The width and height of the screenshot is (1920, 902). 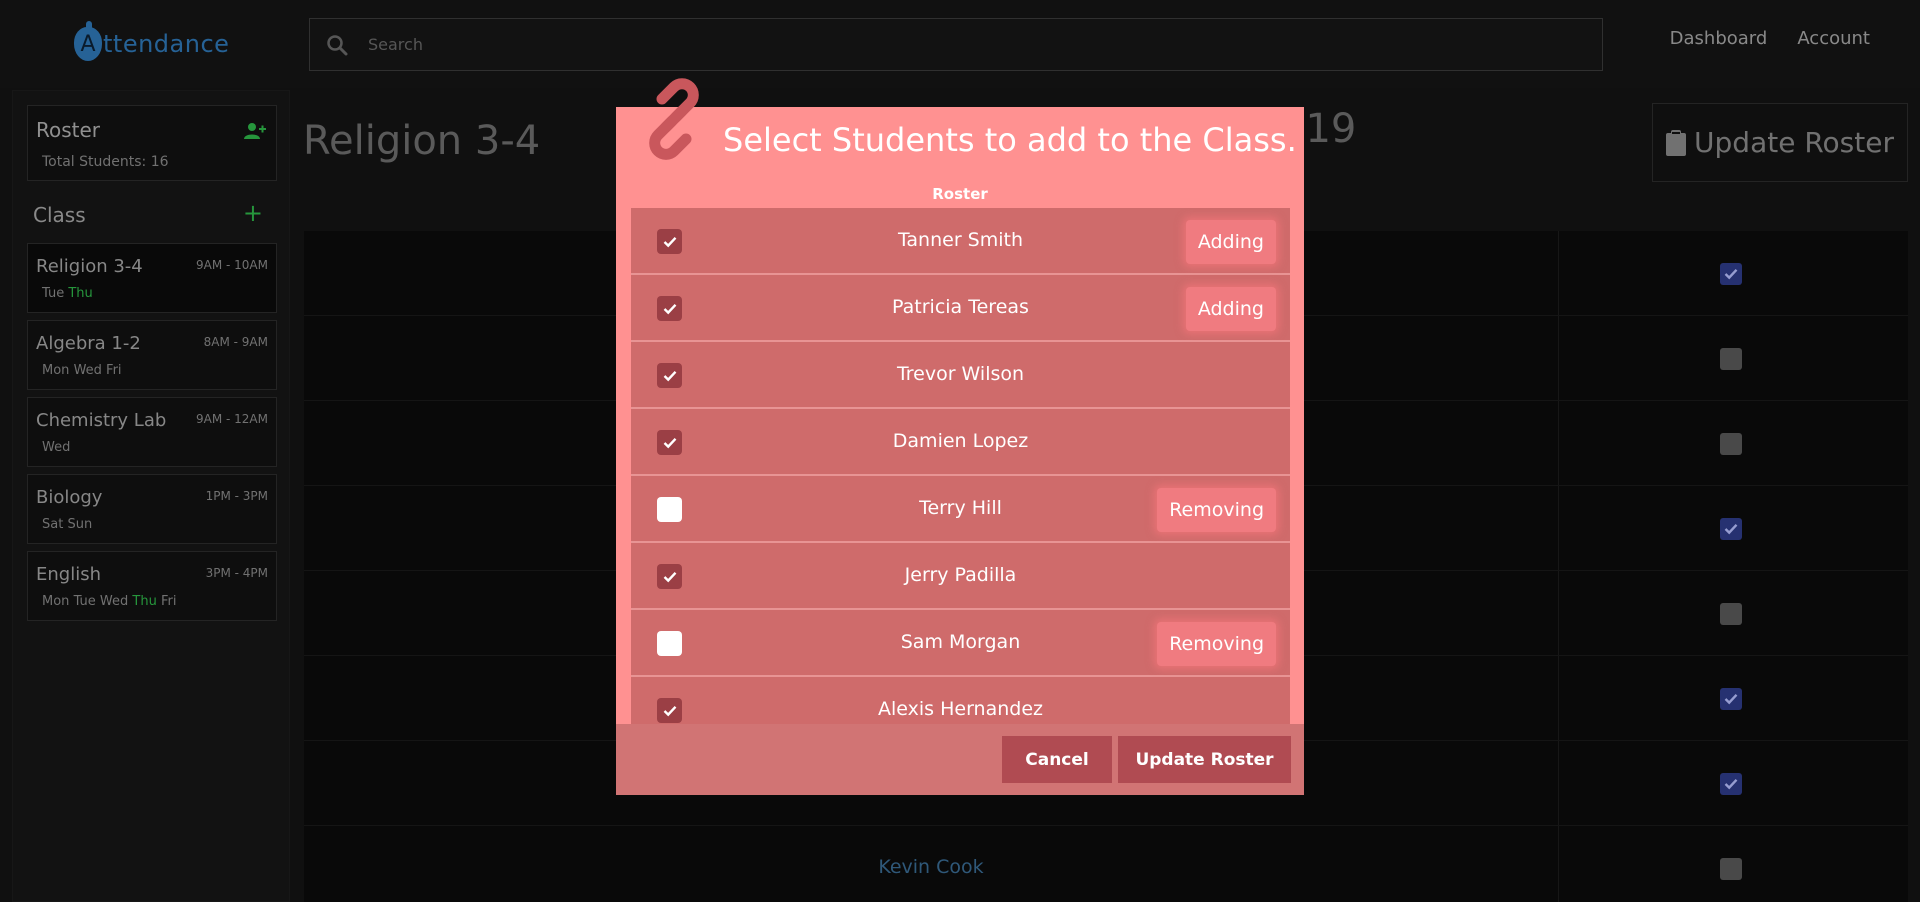 What do you see at coordinates (1057, 759) in the screenshot?
I see `cancel-button: Cancel` at bounding box center [1057, 759].